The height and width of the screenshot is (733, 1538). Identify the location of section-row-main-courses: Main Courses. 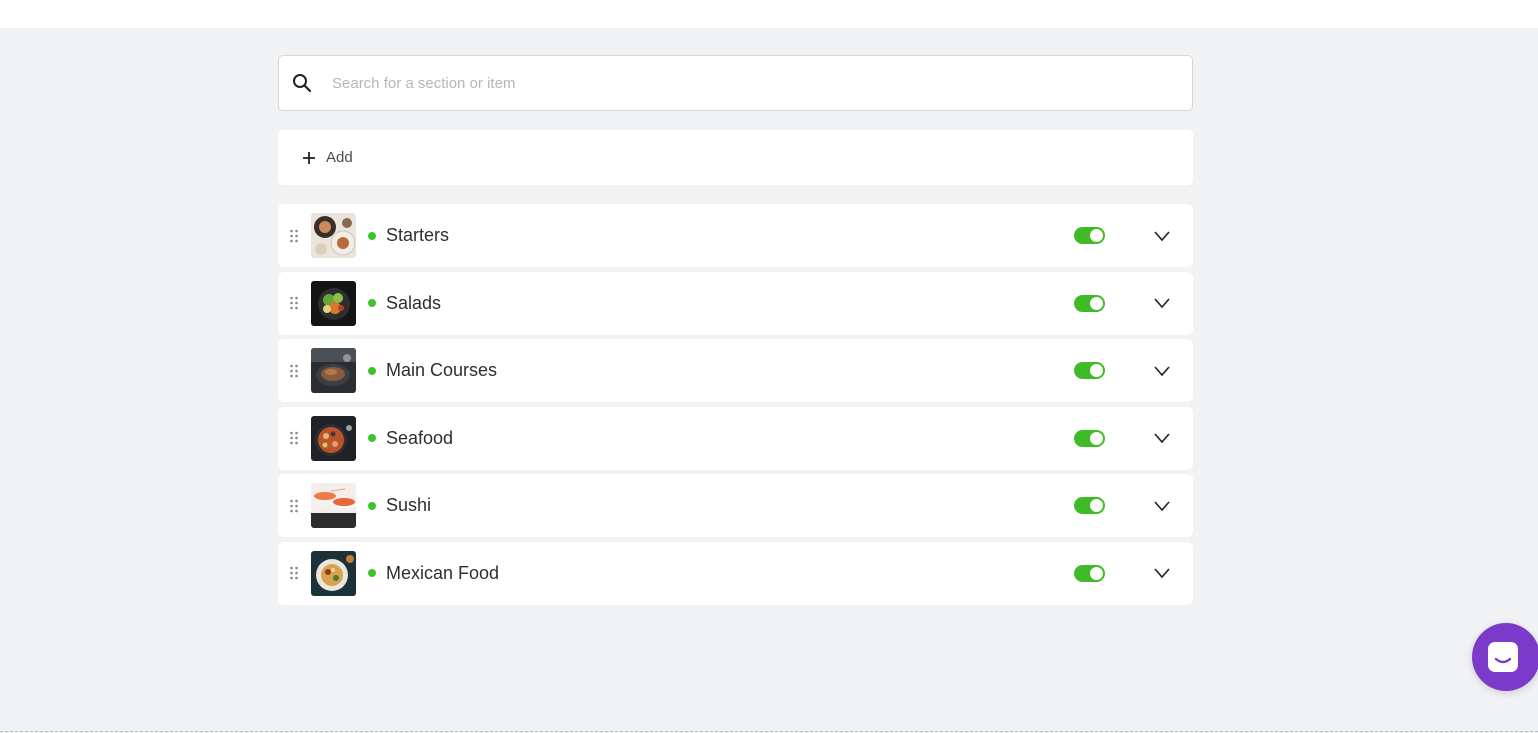
(735, 370).